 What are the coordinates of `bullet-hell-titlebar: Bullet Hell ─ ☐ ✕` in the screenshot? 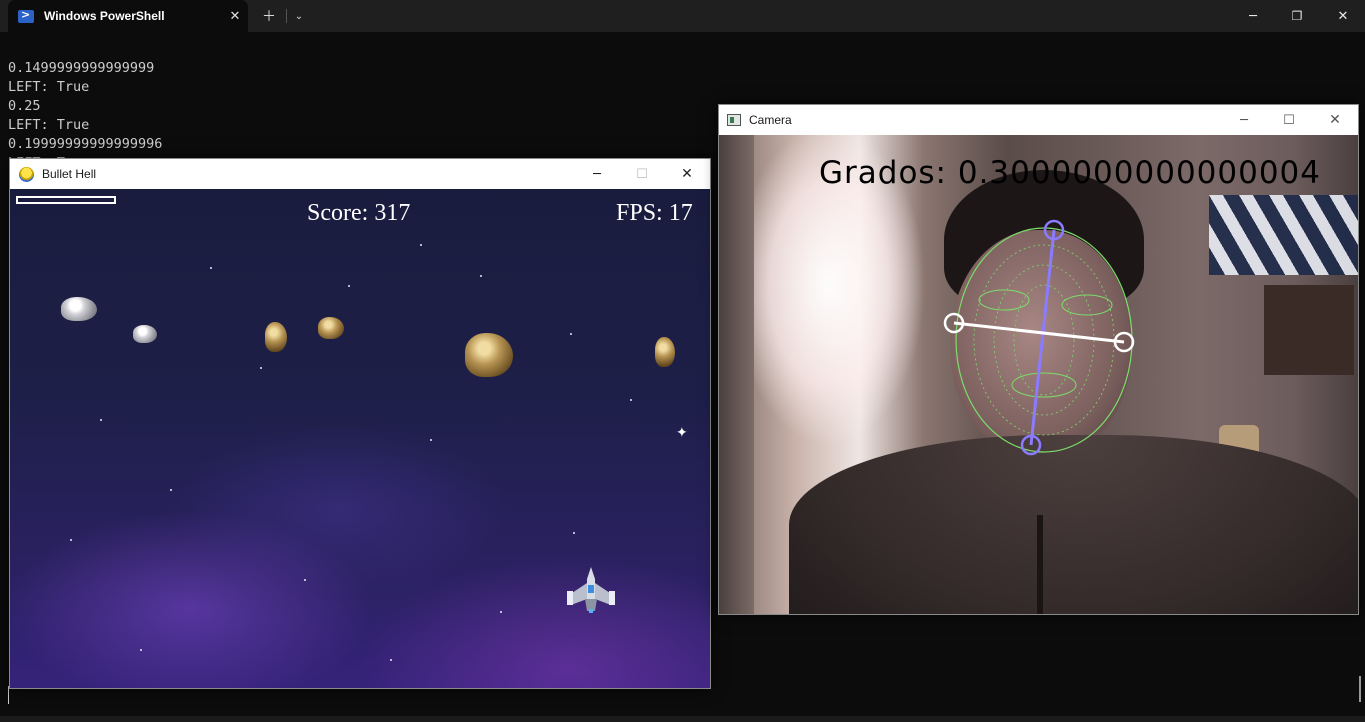 It's located at (360, 174).